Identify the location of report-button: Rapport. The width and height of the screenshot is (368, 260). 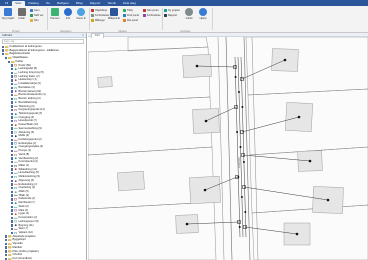
(170, 15).